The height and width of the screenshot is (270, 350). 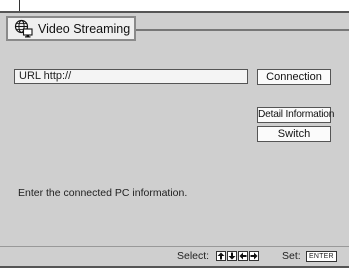 What do you see at coordinates (254, 256) in the screenshot?
I see `right-arrow-key-icon` at bounding box center [254, 256].